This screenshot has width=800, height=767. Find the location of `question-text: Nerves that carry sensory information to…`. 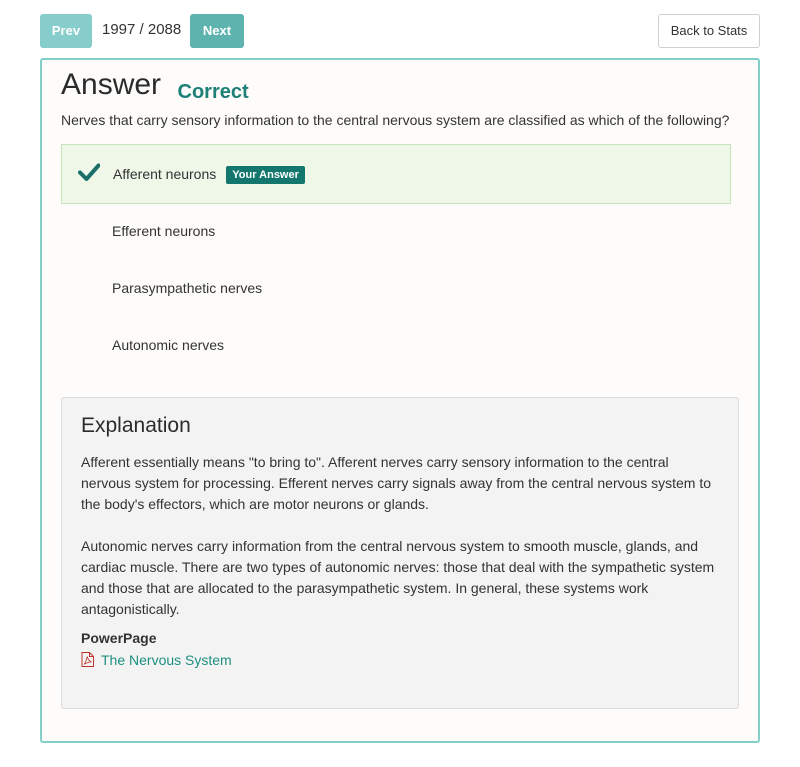

question-text: Nerves that carry sensory information to… is located at coordinates (395, 120).